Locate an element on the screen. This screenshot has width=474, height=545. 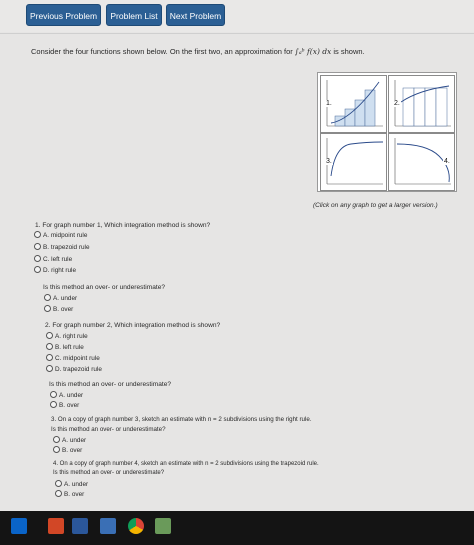
q1-option-a: A. midpoint rule is located at coordinates (60, 235).